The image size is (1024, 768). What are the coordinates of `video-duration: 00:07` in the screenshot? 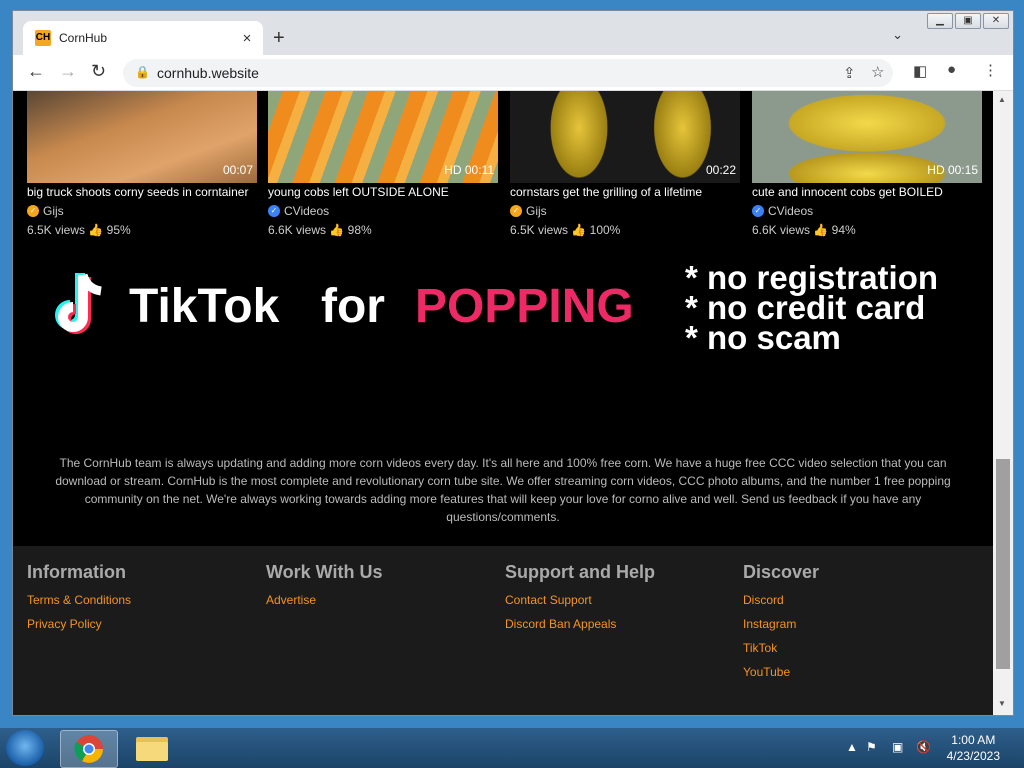 It's located at (237, 170).